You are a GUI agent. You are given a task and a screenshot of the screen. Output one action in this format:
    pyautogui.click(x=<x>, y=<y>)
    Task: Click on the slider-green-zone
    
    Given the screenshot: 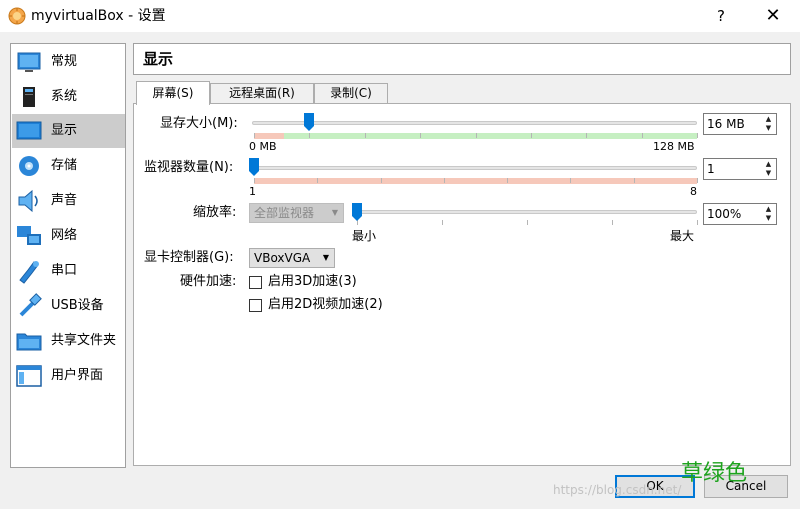 What is the action you would take?
    pyautogui.click(x=490, y=136)
    